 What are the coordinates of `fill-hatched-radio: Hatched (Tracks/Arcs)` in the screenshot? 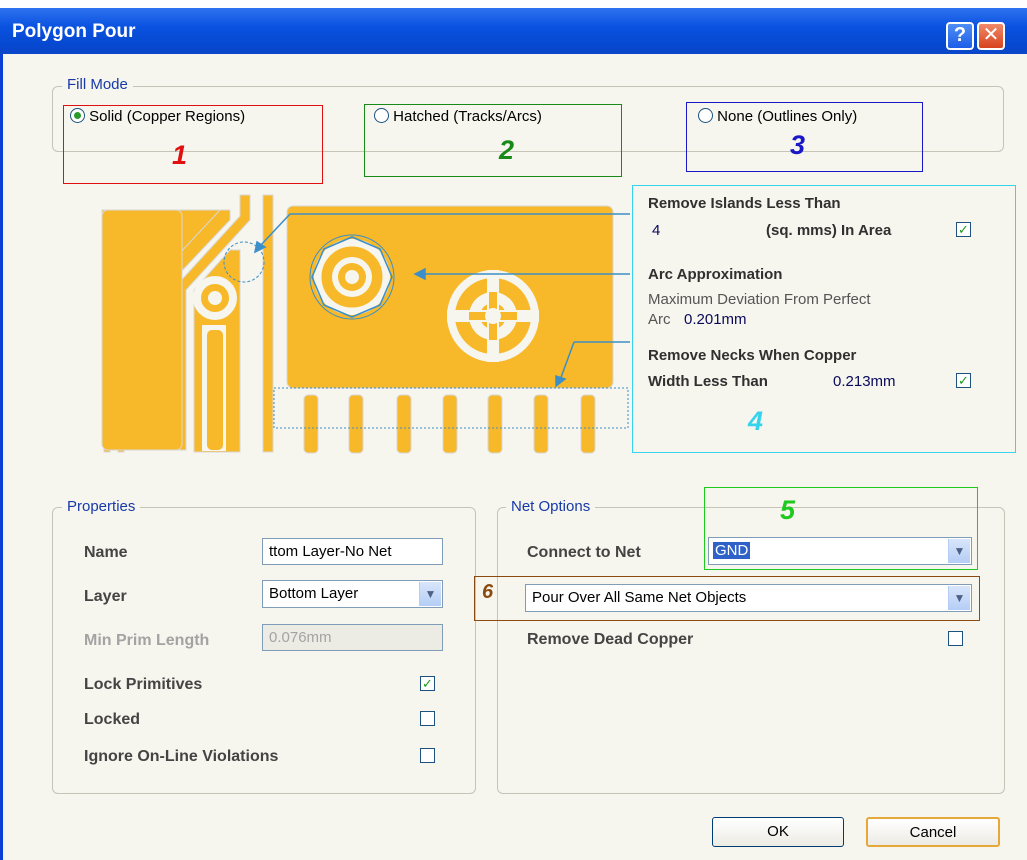 It's located at (458, 116).